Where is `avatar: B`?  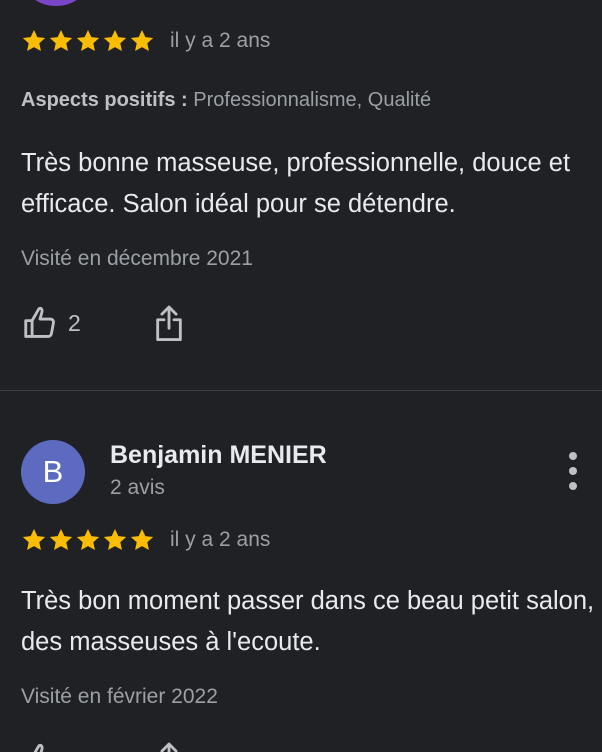 avatar: B is located at coordinates (53, 472).